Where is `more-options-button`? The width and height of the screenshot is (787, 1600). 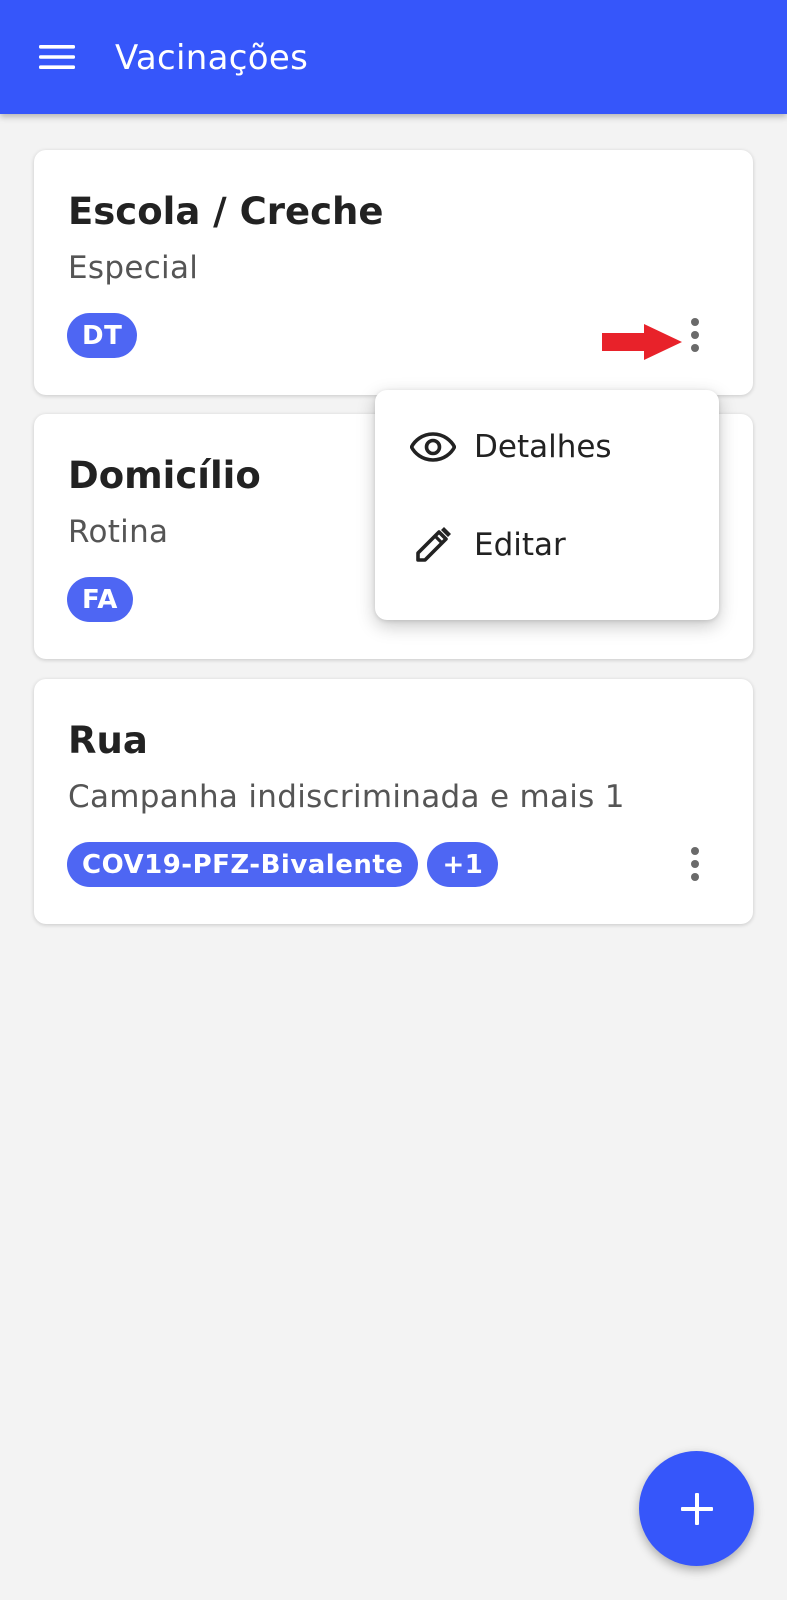
more-options-button is located at coordinates (695, 864).